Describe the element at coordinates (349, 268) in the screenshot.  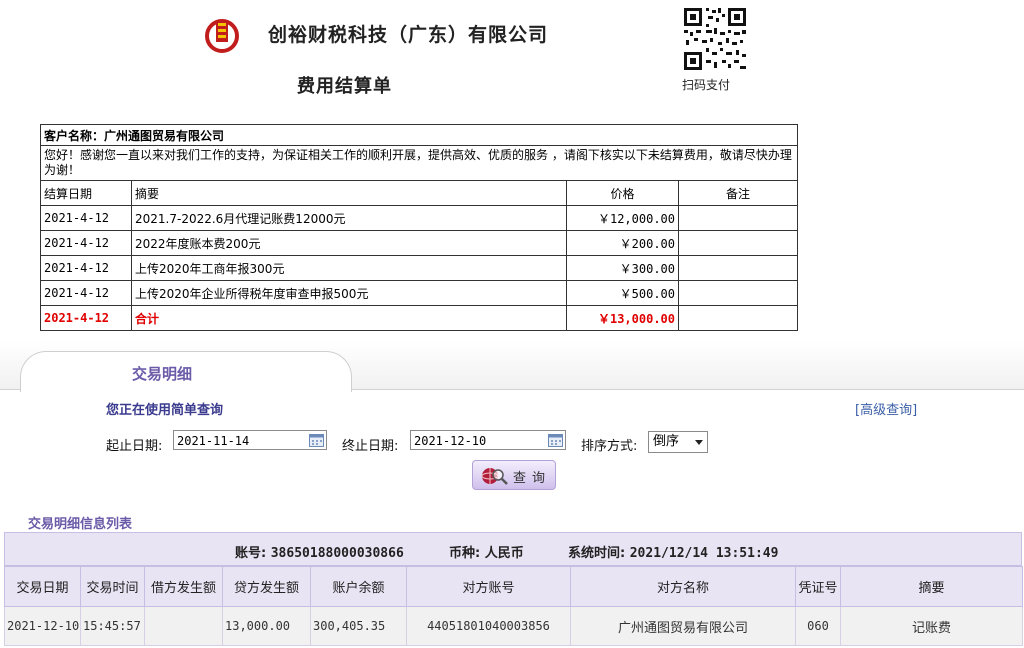
I see `item-description: 上传2020年工商年报300元` at that location.